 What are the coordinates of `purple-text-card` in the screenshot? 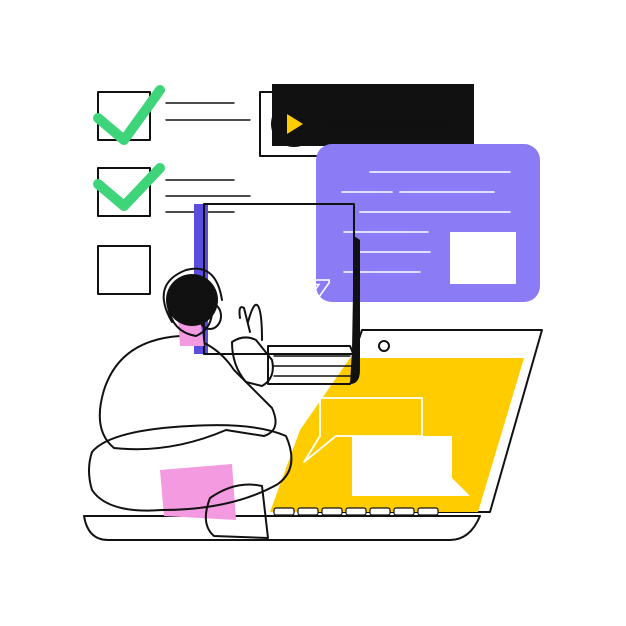 It's located at (428, 223).